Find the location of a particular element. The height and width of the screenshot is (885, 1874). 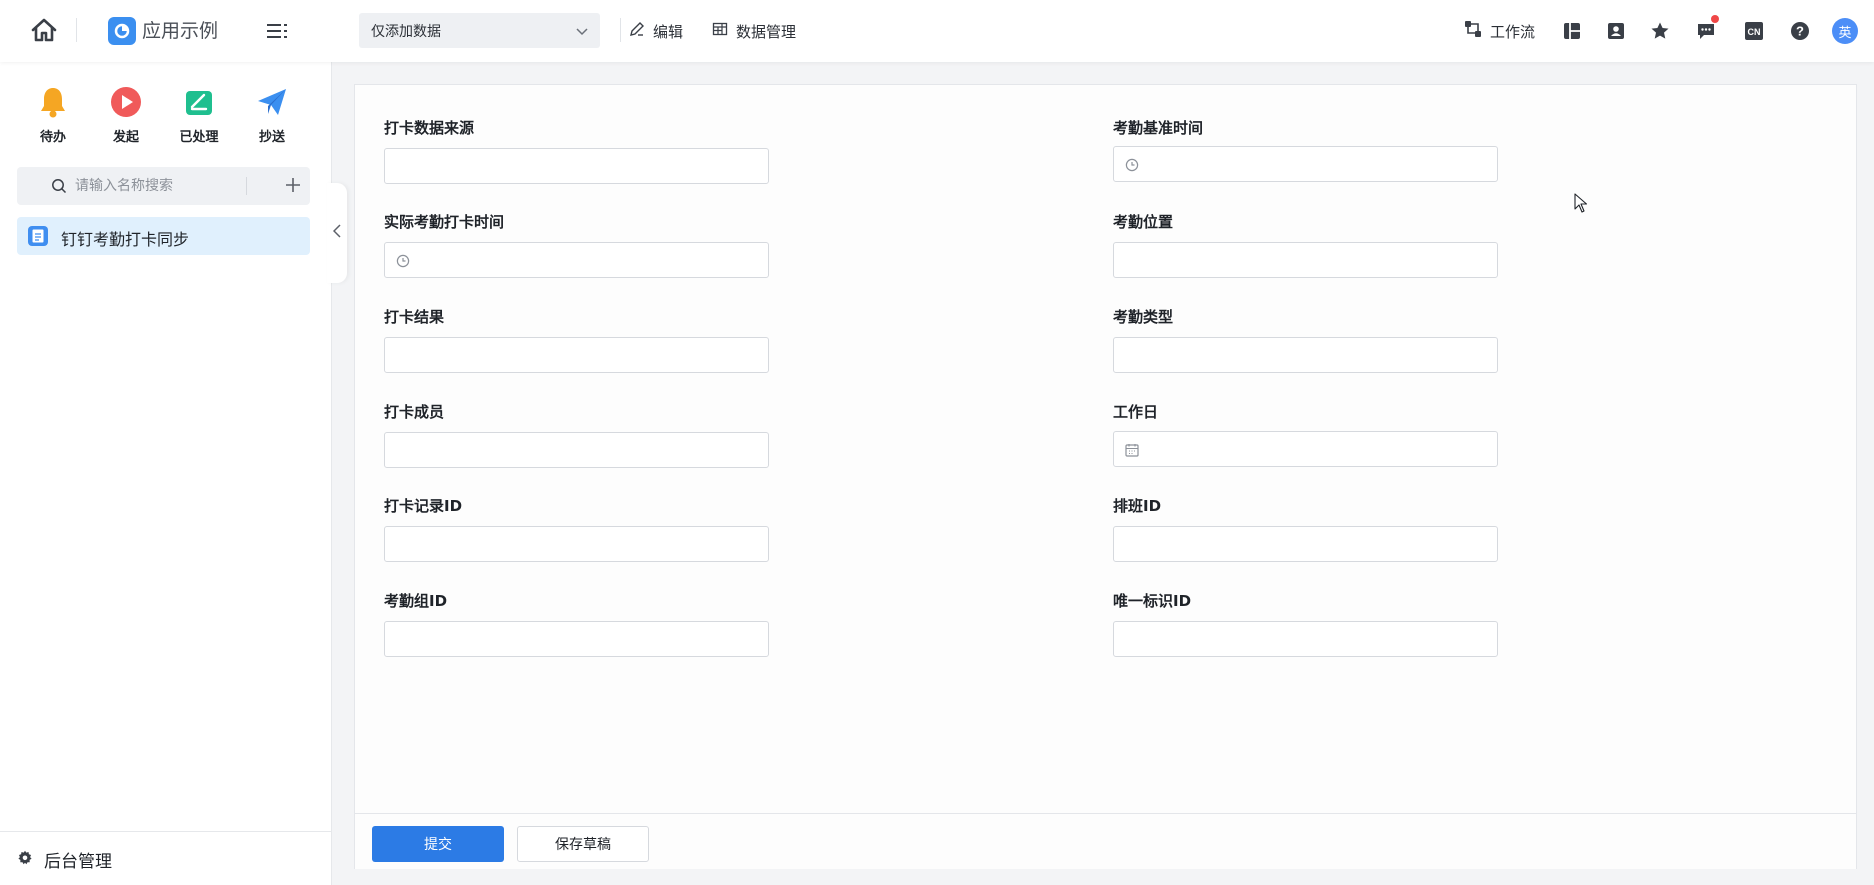

check-tray-icon is located at coordinates (199, 102).